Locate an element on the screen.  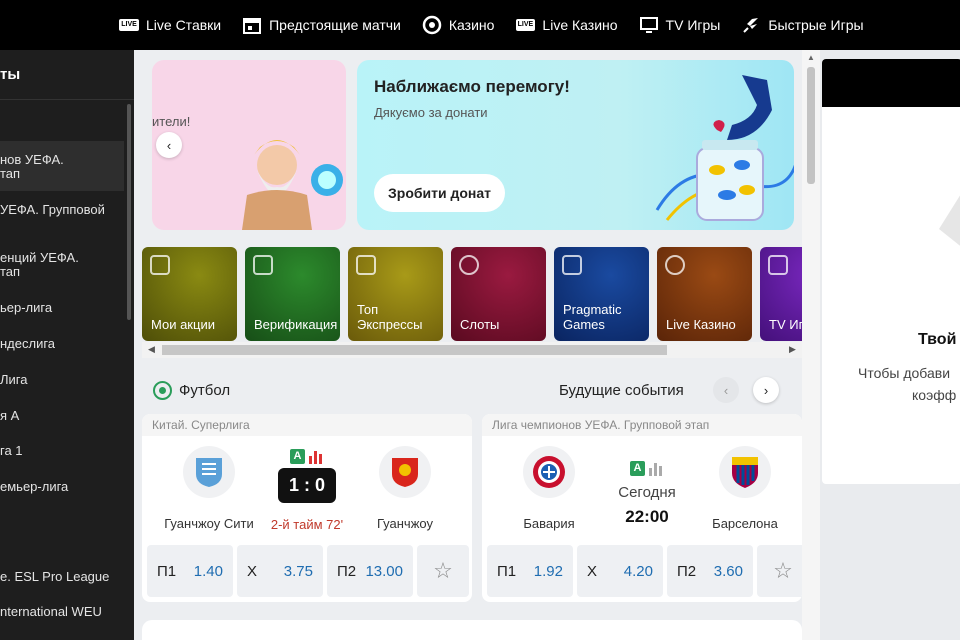
football-section-header: Футбол Будущие события ‹ › is located at coordinates (472, 390).